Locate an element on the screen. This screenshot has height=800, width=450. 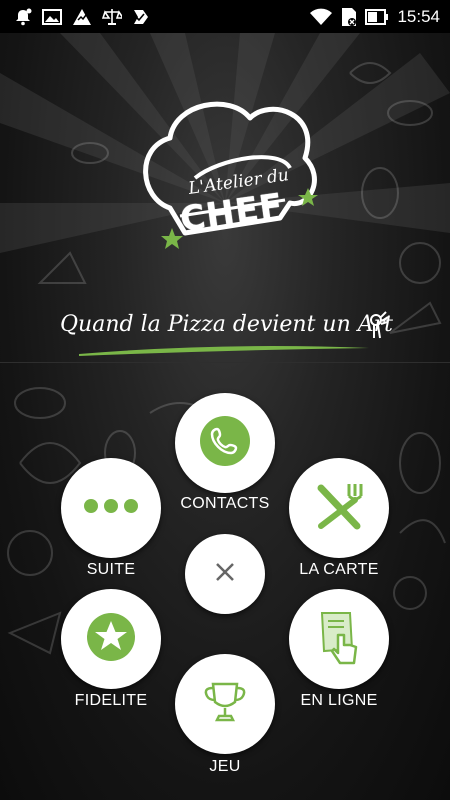
contacts-button is located at coordinates (225, 443).